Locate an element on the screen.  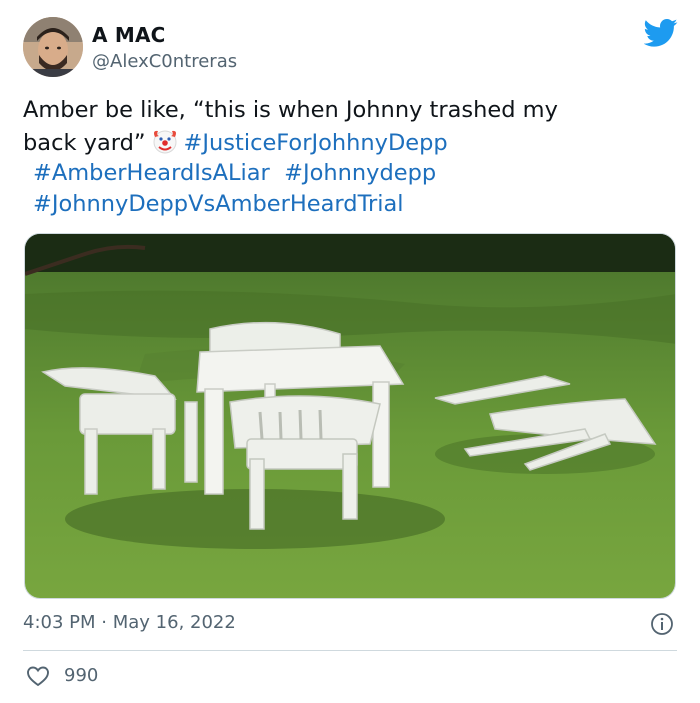
tweet-line-4: #JohnnyDeppVsAmberHeardTrial is located at coordinates (353, 204).